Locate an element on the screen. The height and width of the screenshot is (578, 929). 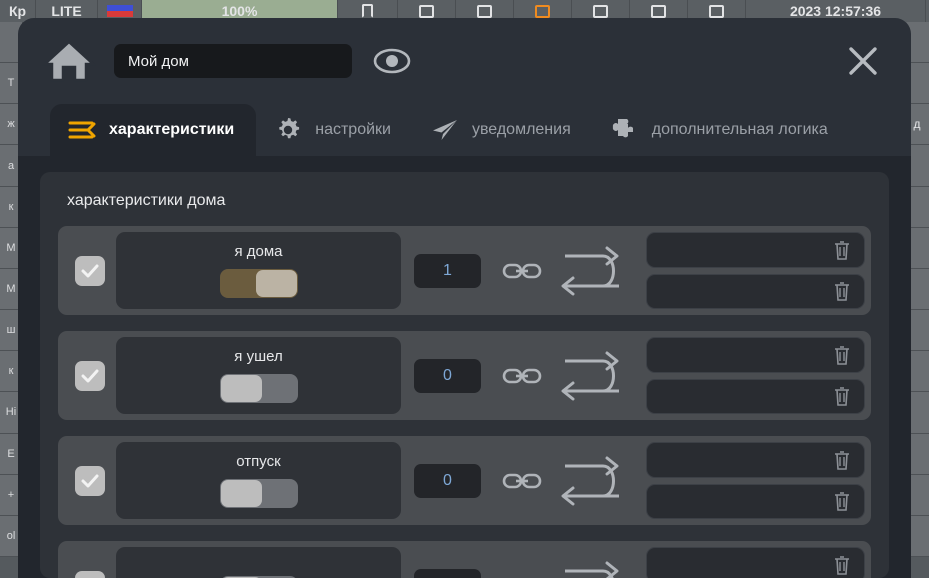
row-value-cell is located at coordinates (447, 562).